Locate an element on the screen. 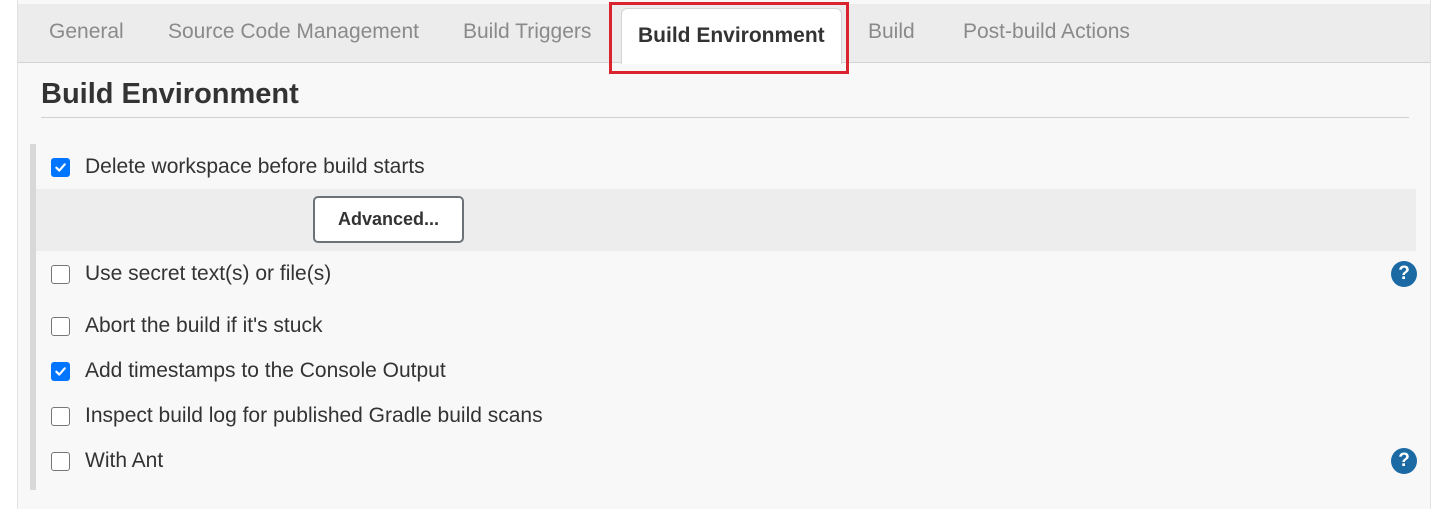 The width and height of the screenshot is (1440, 509). option-with-ant: With Ant is located at coordinates (107, 461).